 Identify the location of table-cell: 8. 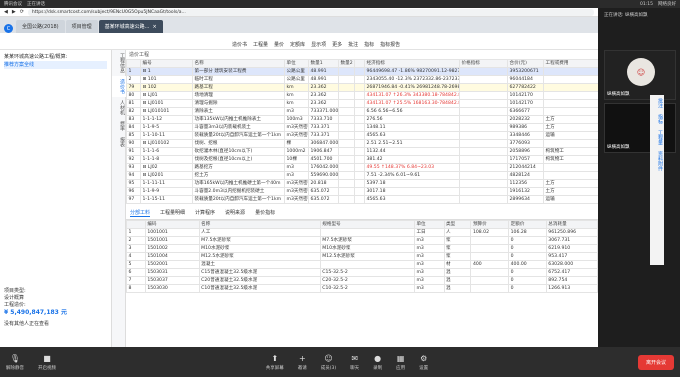
(136, 288).